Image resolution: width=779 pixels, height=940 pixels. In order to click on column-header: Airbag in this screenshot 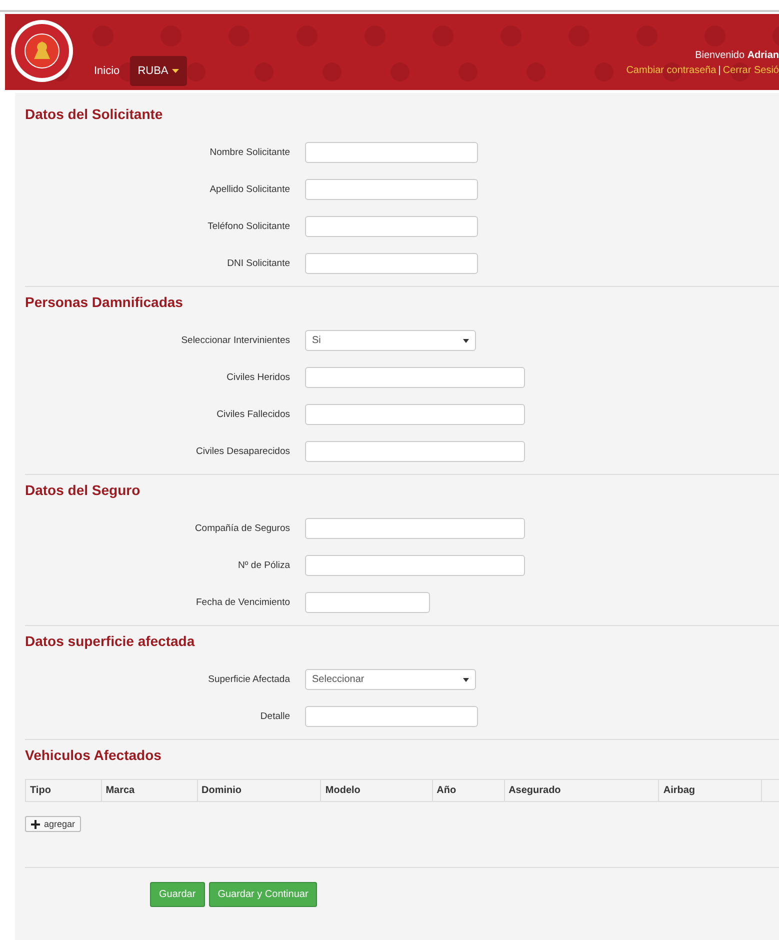, I will do `click(710, 791)`.